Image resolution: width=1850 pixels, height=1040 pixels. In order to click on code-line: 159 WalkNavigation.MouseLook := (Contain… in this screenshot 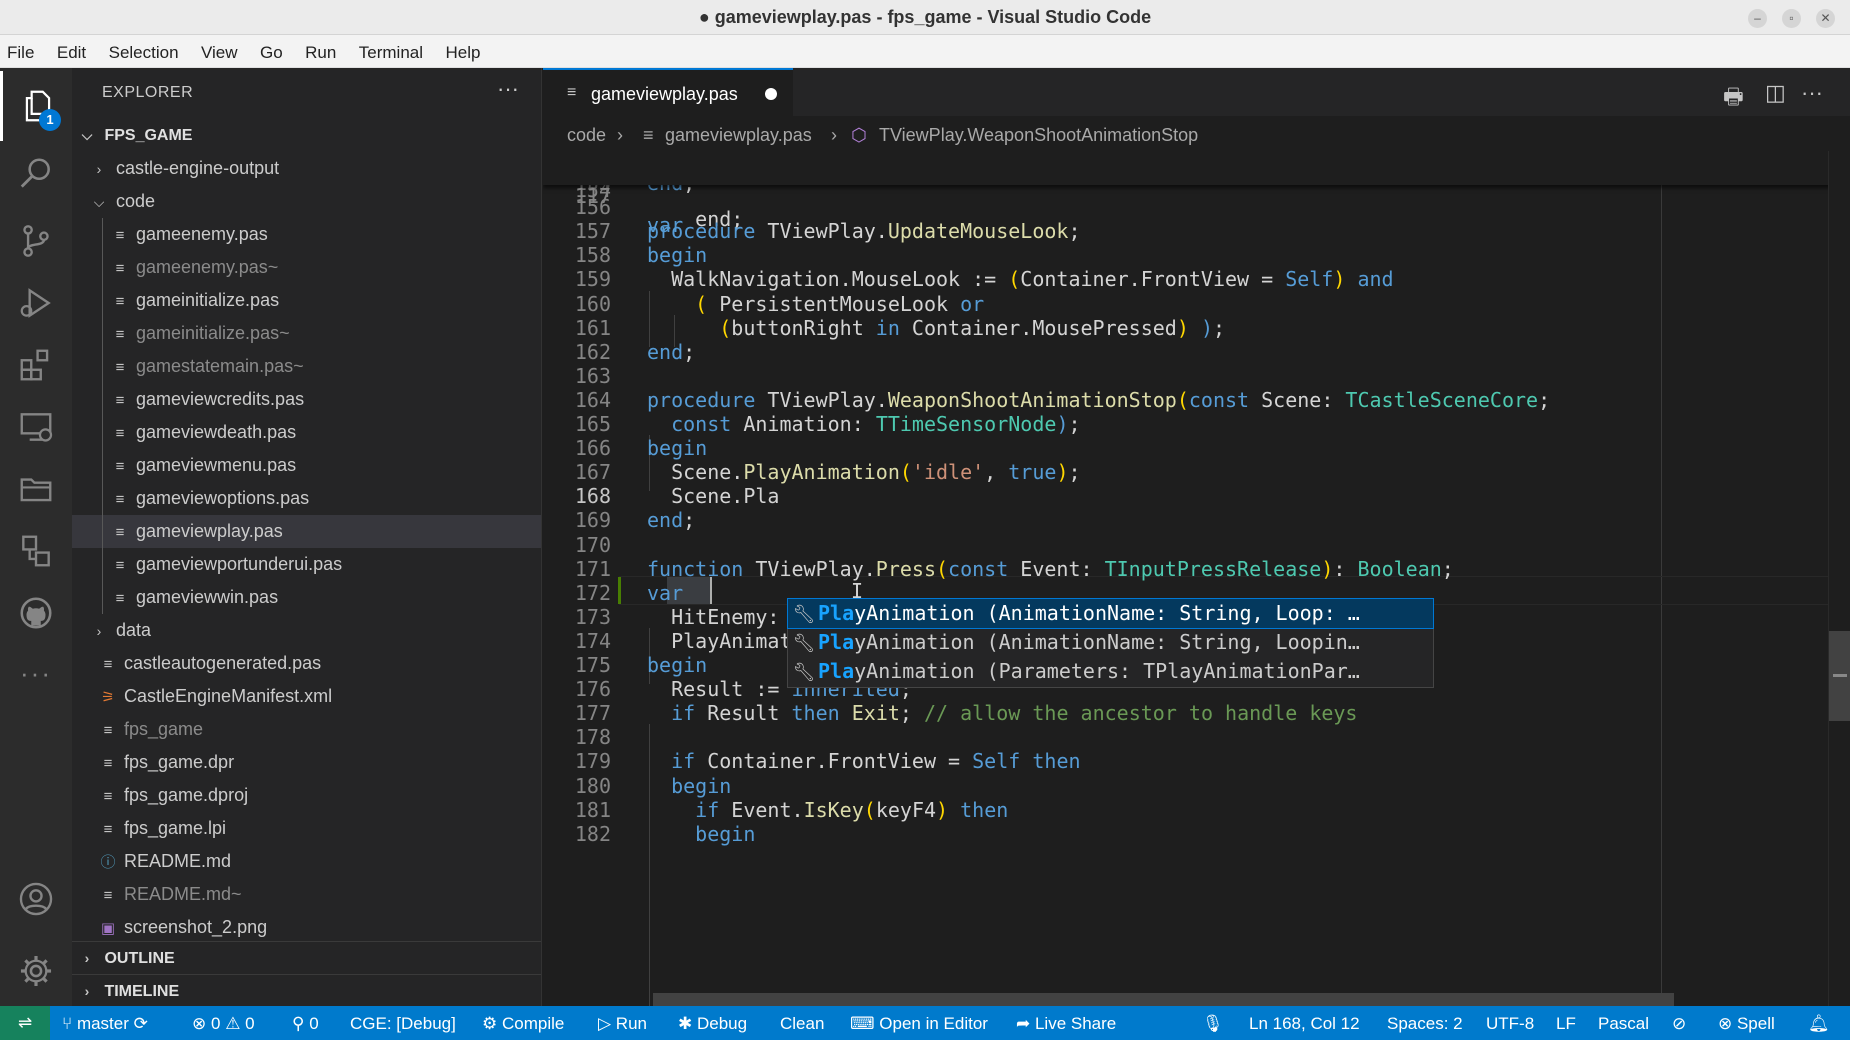, I will do `click(1196, 279)`.